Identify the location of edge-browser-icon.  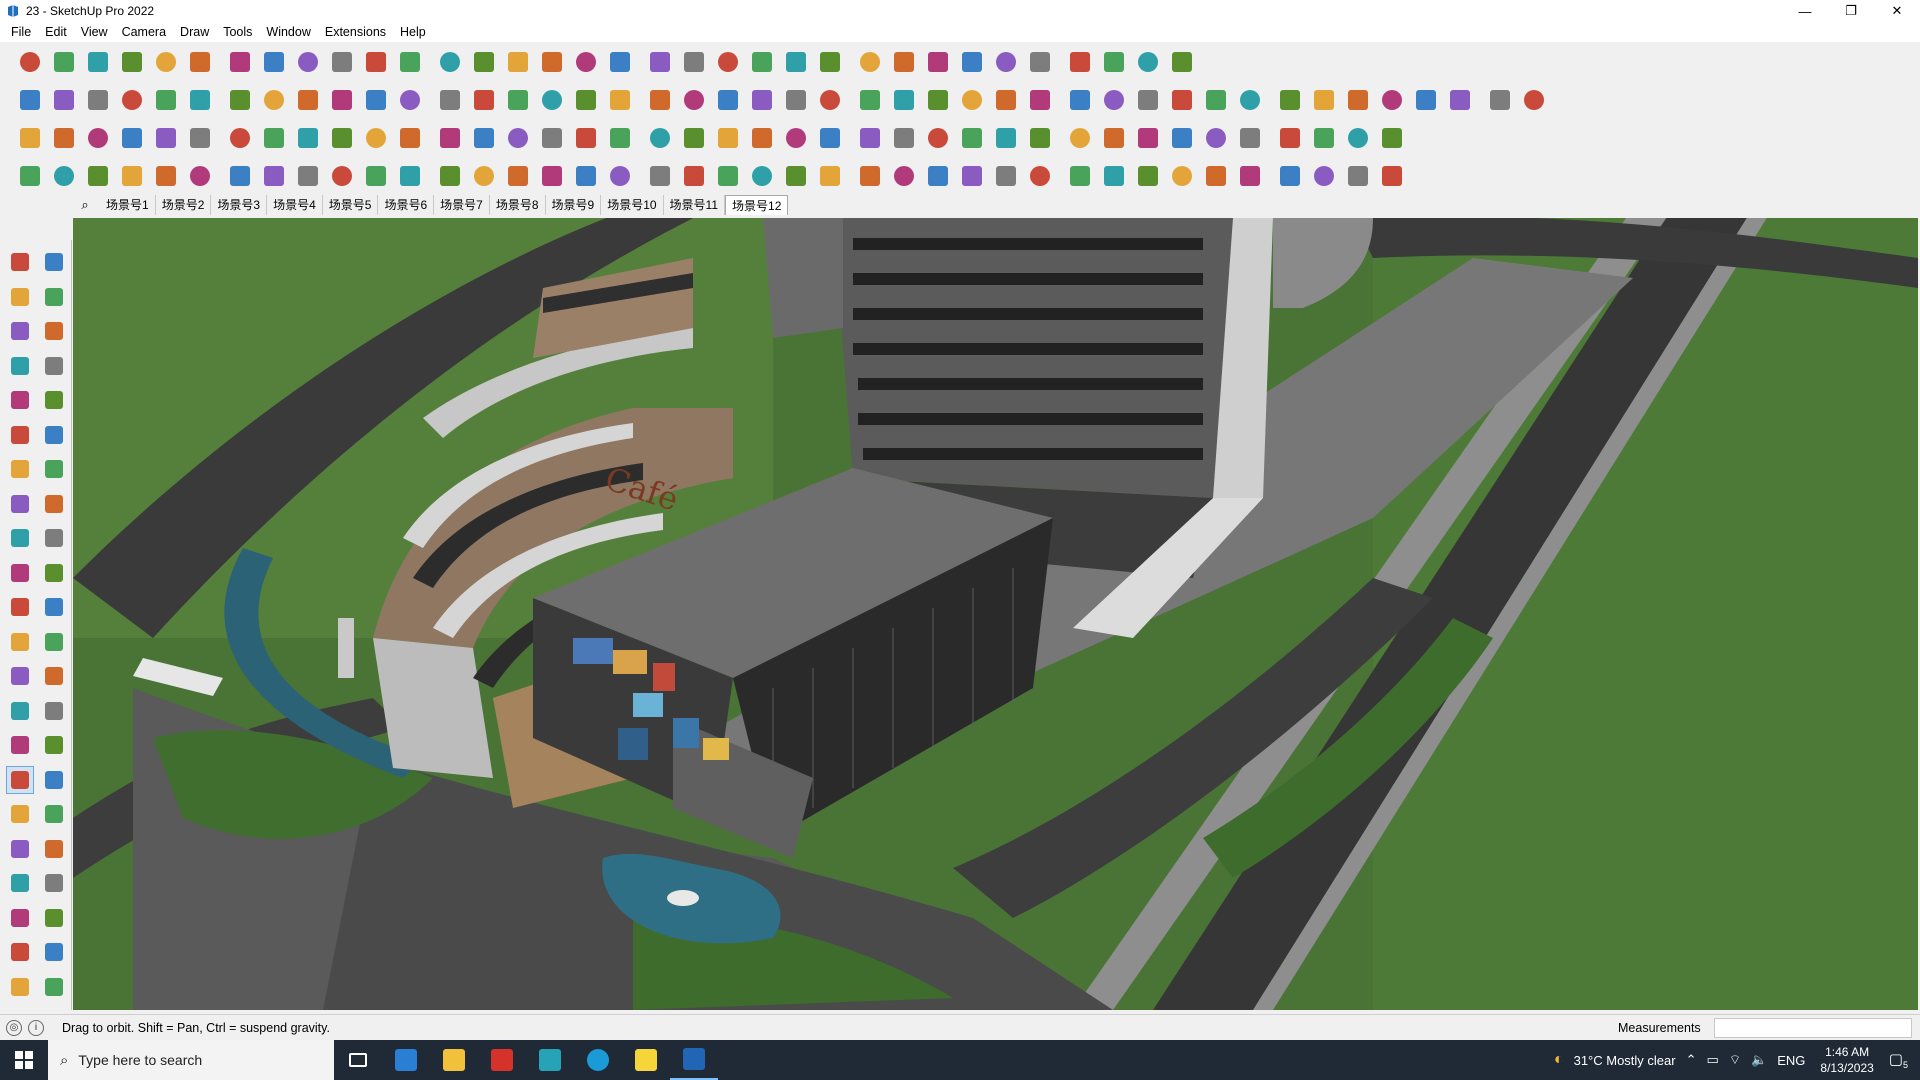
(598, 1060).